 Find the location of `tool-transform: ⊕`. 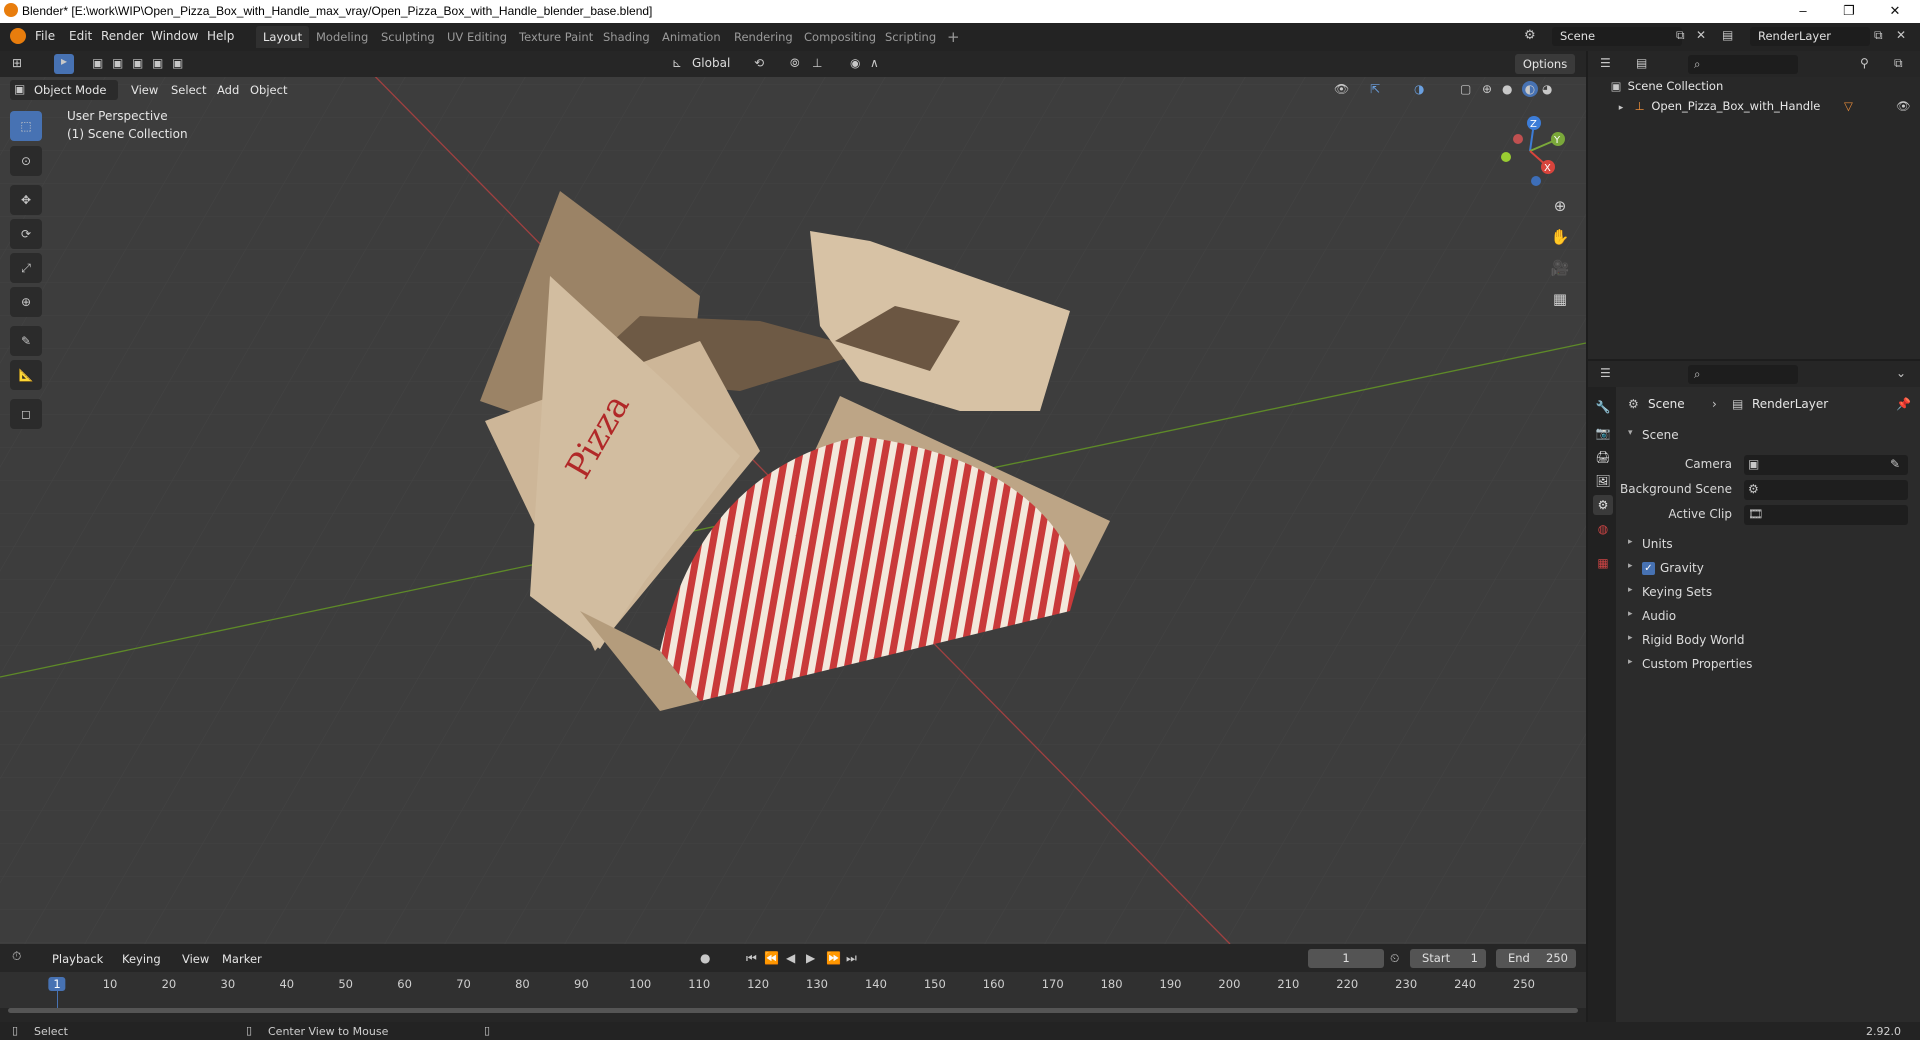

tool-transform: ⊕ is located at coordinates (26, 302).